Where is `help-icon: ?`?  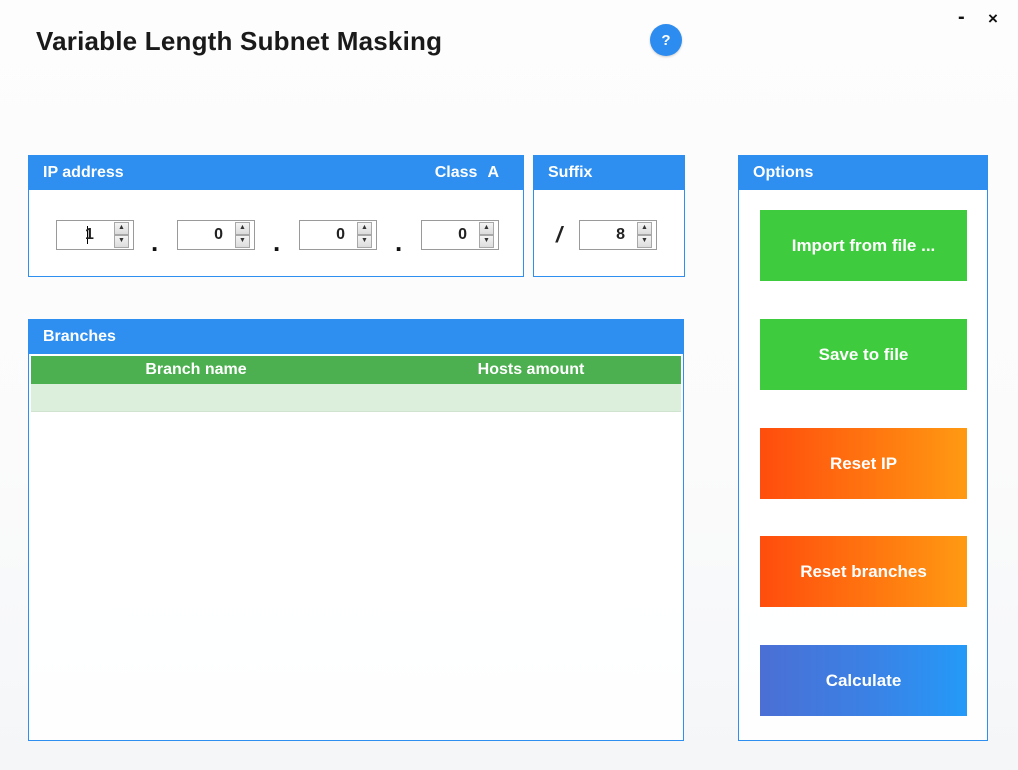
help-icon: ? is located at coordinates (666, 40).